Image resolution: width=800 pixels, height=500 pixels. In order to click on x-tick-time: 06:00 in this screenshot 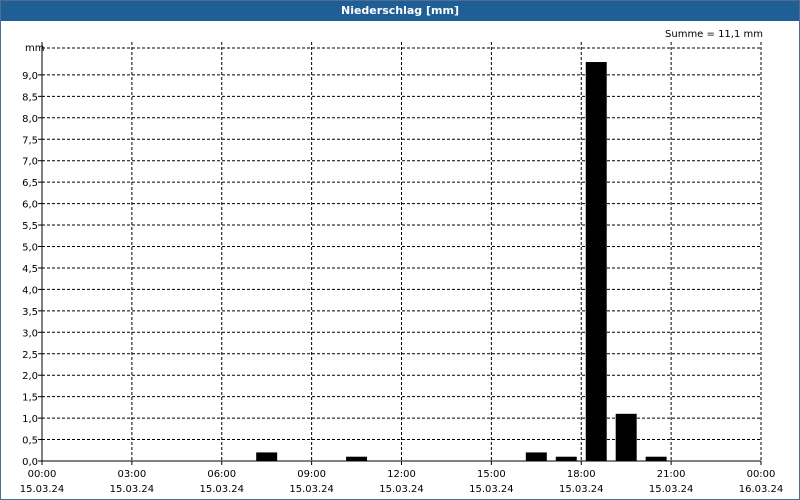, I will do `click(221, 474)`.